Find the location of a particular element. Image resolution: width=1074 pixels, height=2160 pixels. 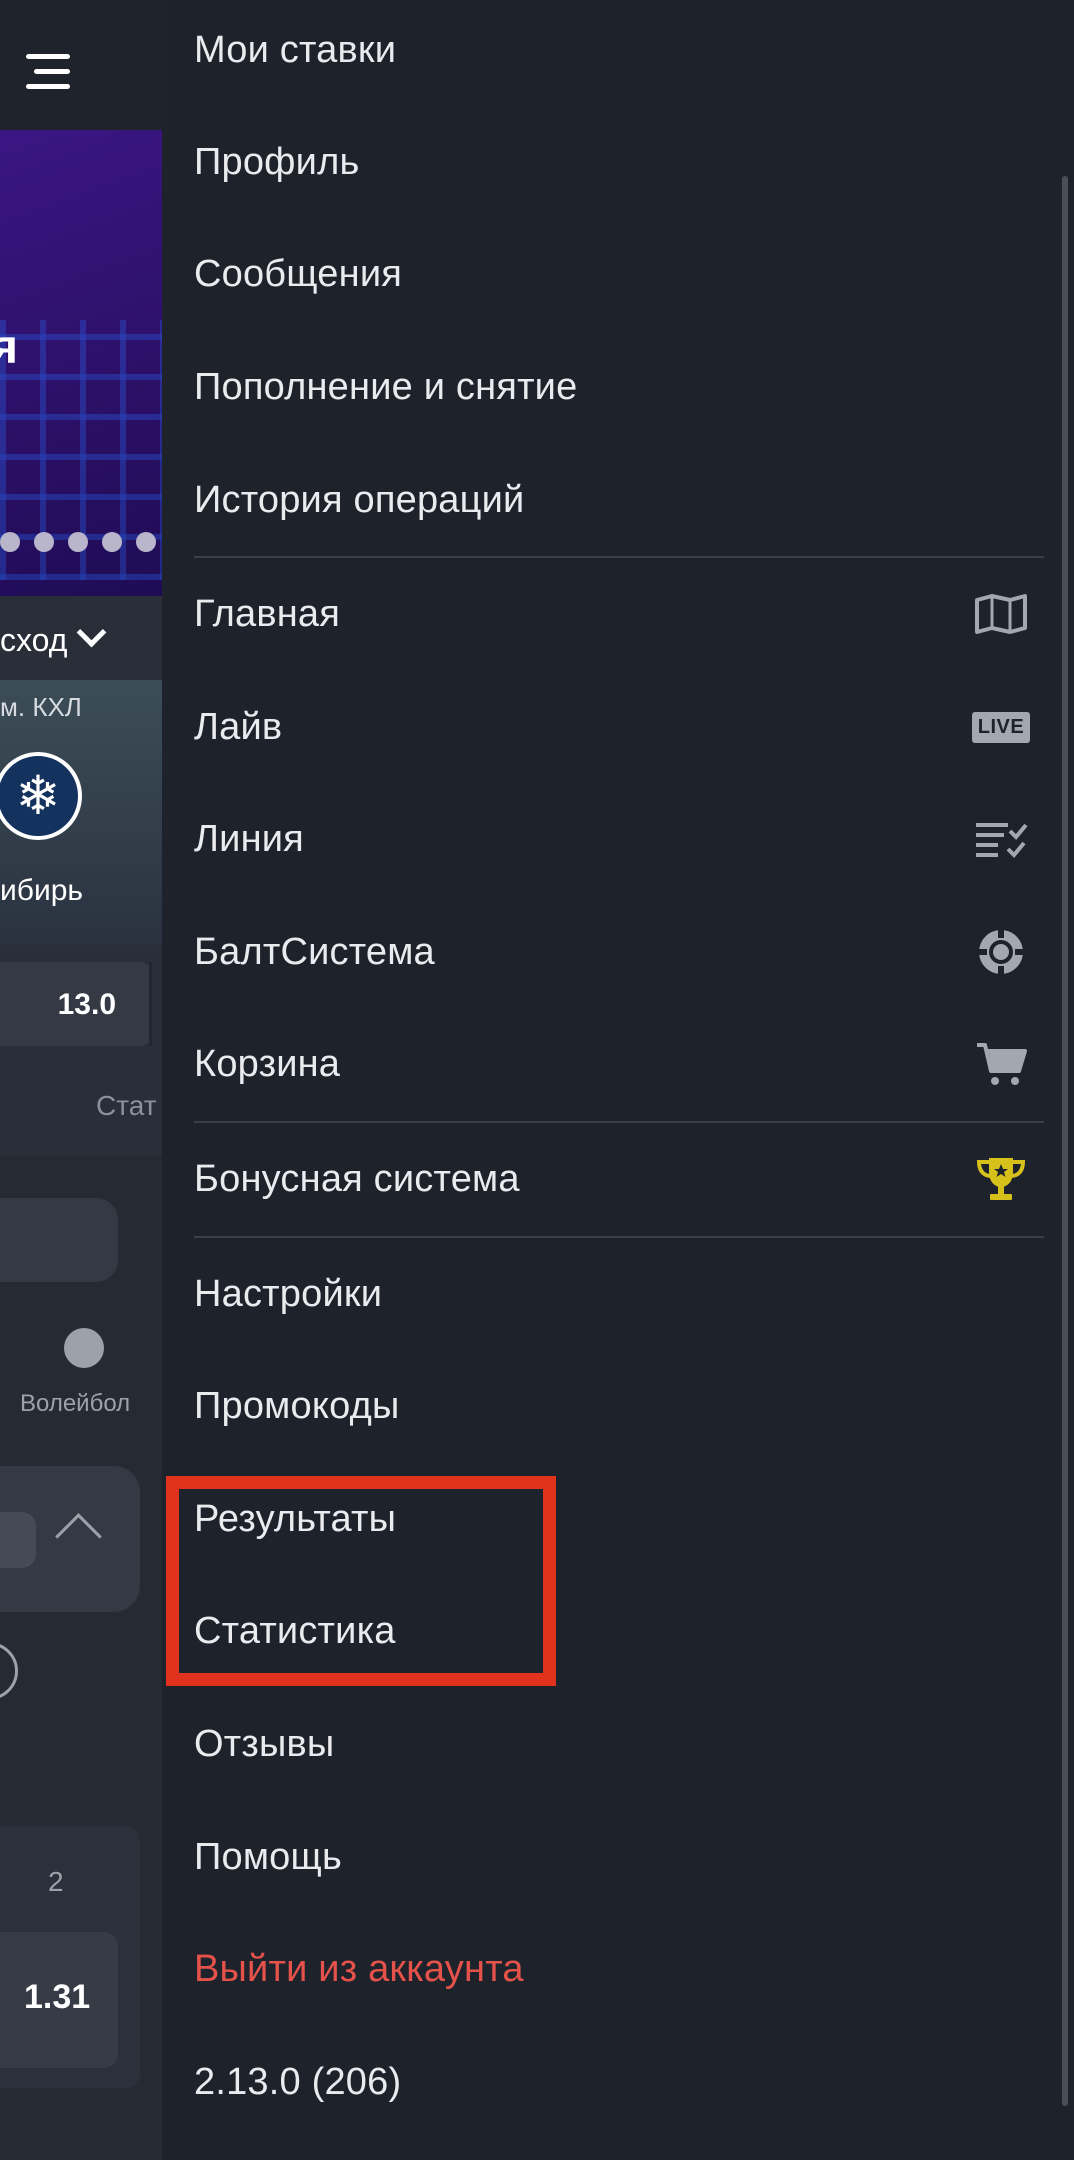

menu-item-messages: Сообщения is located at coordinates (621, 274).